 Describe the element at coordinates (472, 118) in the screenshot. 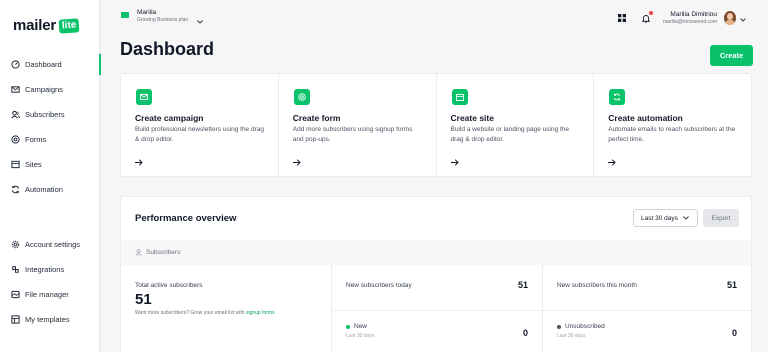

I see `card-title: Create site` at that location.